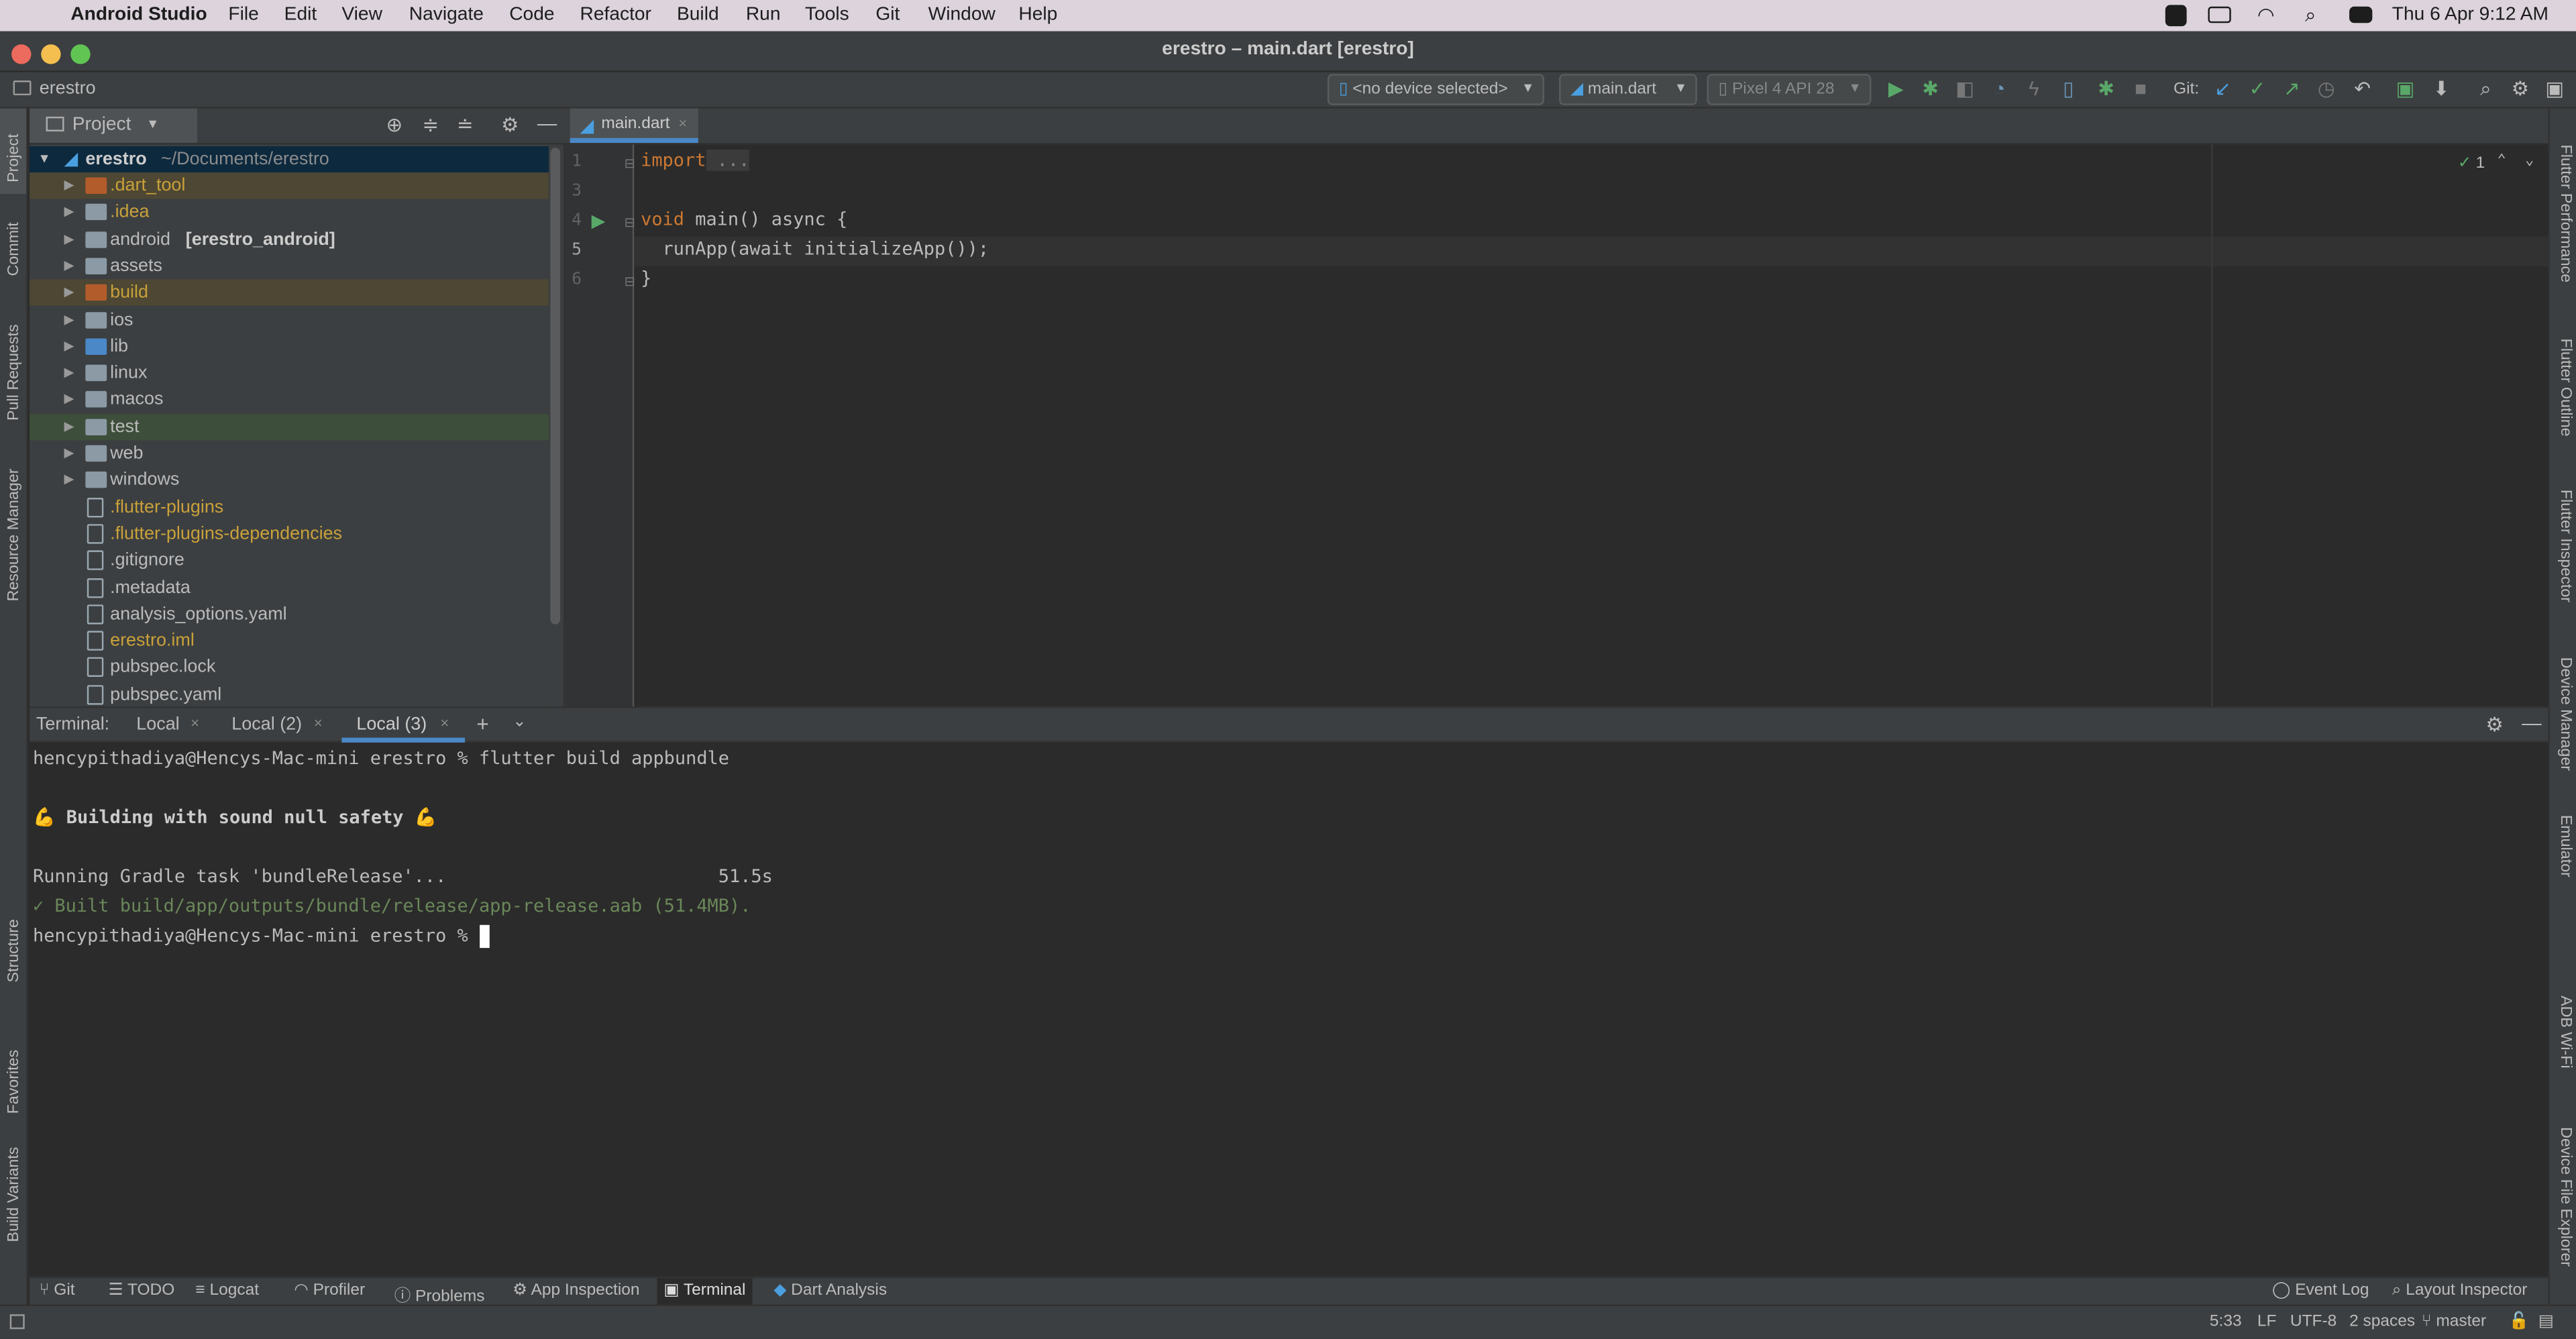  I want to click on breadcrumb: erestro, so click(68, 89).